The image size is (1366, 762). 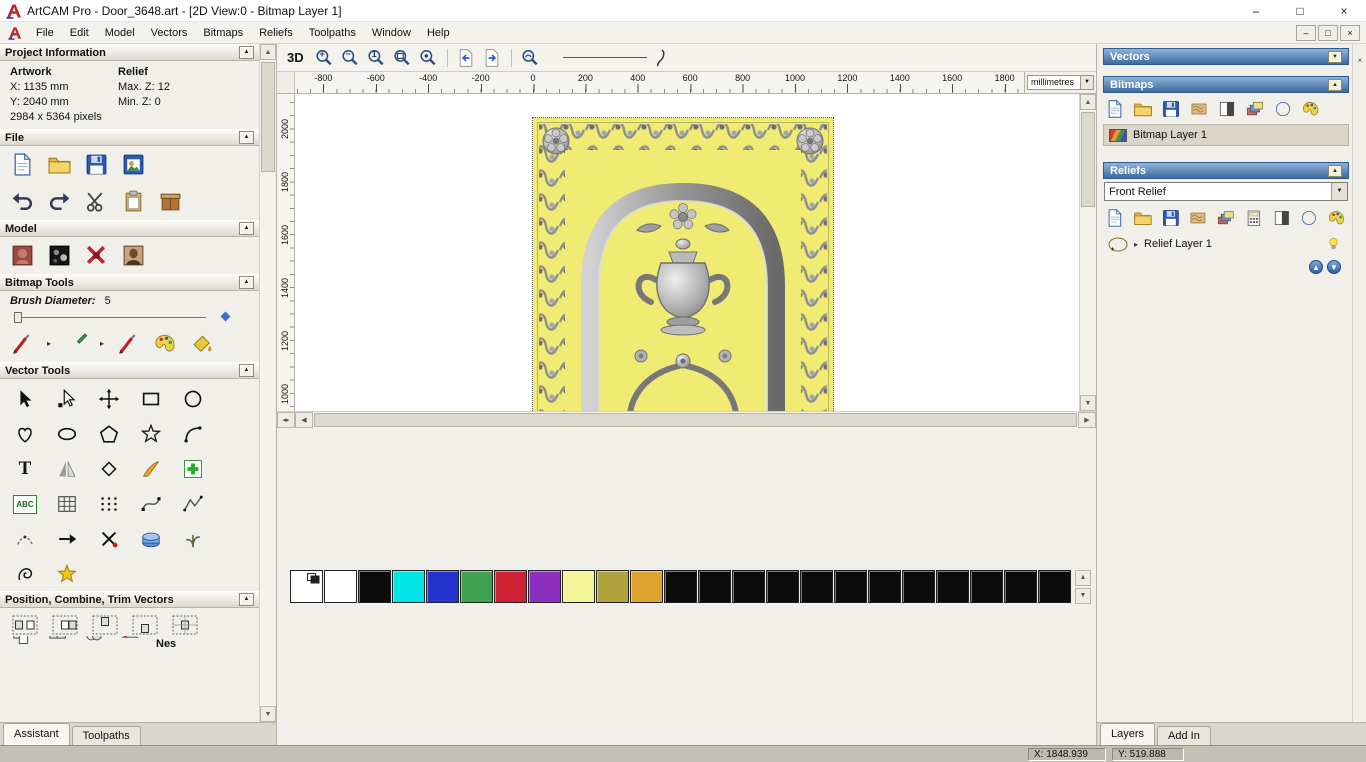 I want to click on bitmap-layer-name: Bitmap Layer 1, so click(x=1170, y=135).